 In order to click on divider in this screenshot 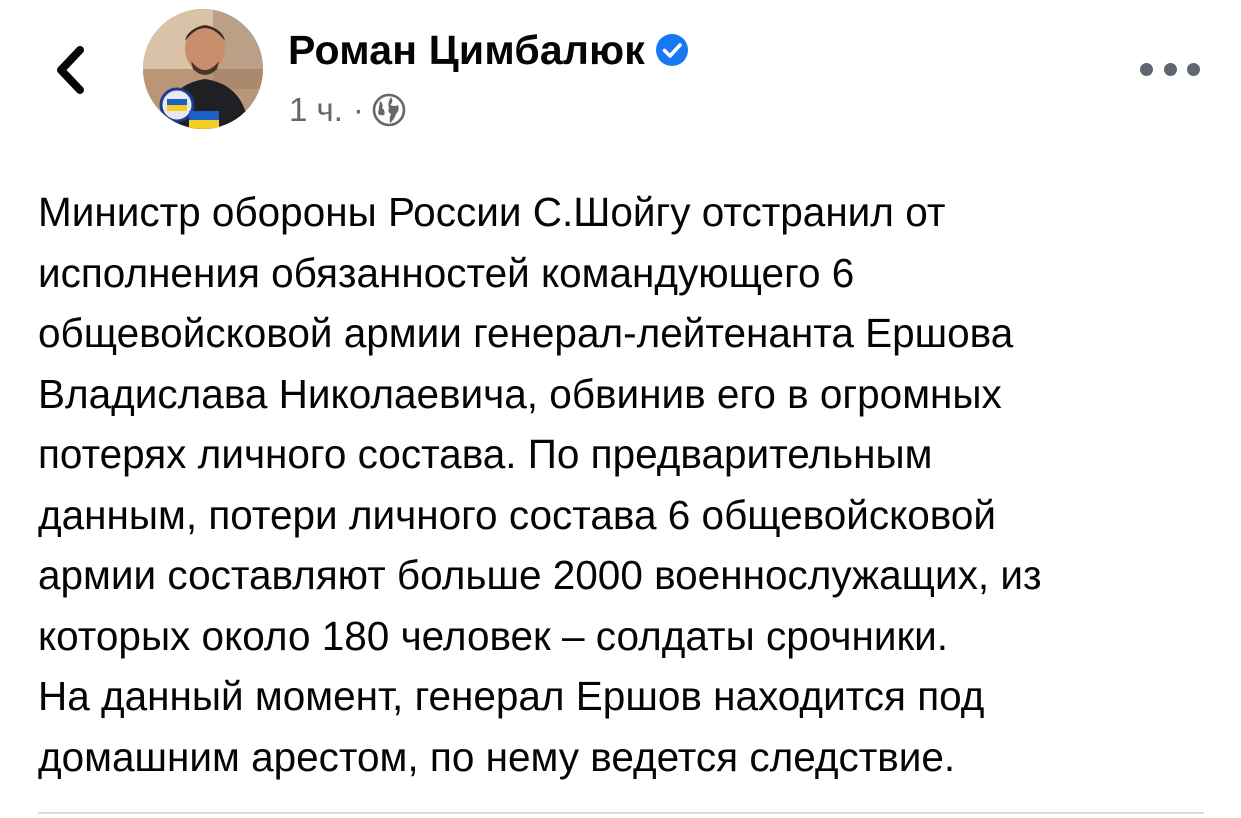, I will do `click(621, 813)`.